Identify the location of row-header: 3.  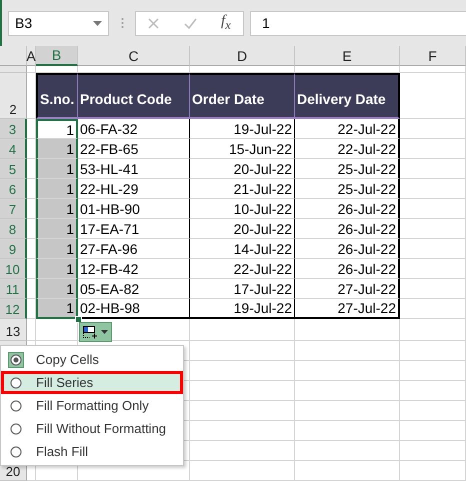
(13, 129).